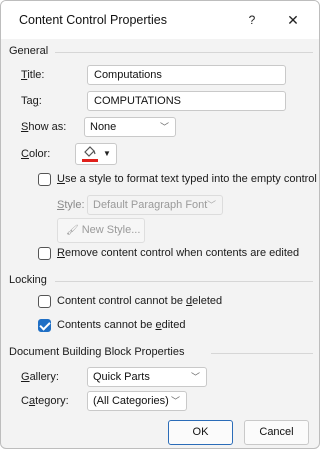  I want to click on gallery-value: Quick Parts, so click(121, 377).